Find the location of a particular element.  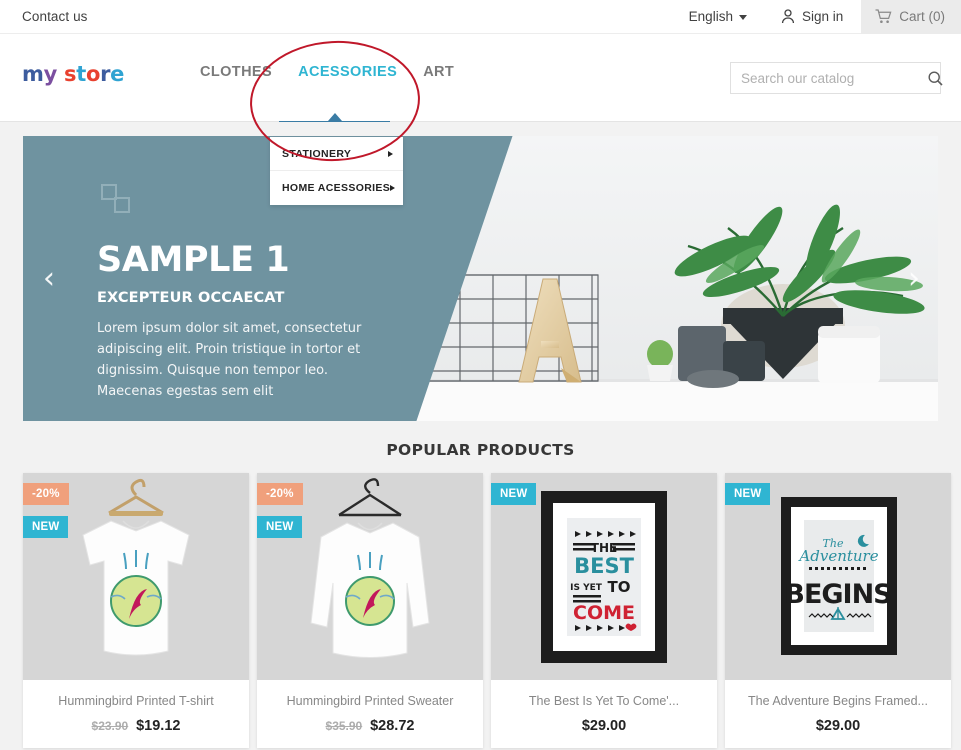

top-utility-bar: Contact us English Sign in Cart (0) is located at coordinates (480, 17).